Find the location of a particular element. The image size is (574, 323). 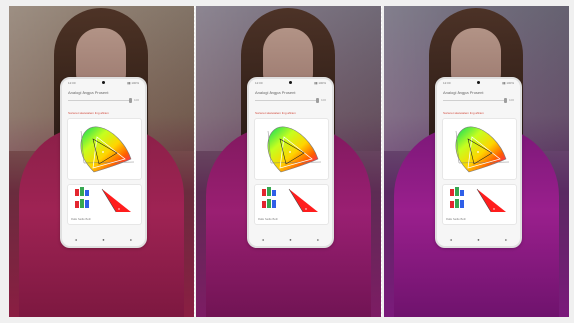

status-bar-left: 12:00 ▮▮ 100% is located at coordinates (103, 83).